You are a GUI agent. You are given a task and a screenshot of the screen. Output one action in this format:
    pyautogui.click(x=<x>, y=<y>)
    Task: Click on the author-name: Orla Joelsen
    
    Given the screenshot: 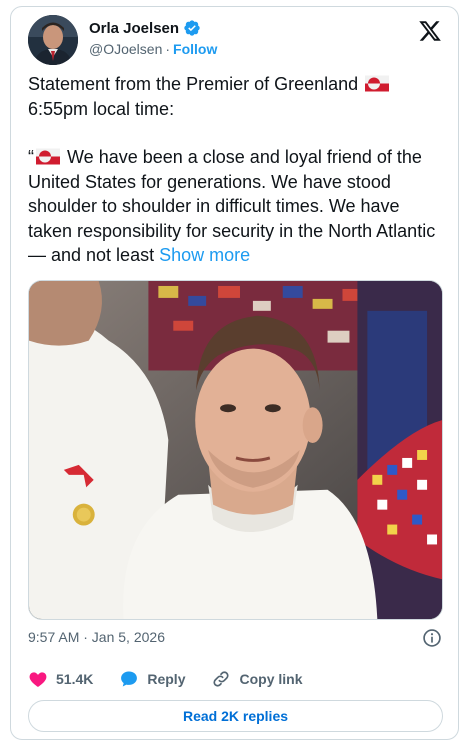 What is the action you would take?
    pyautogui.click(x=134, y=28)
    